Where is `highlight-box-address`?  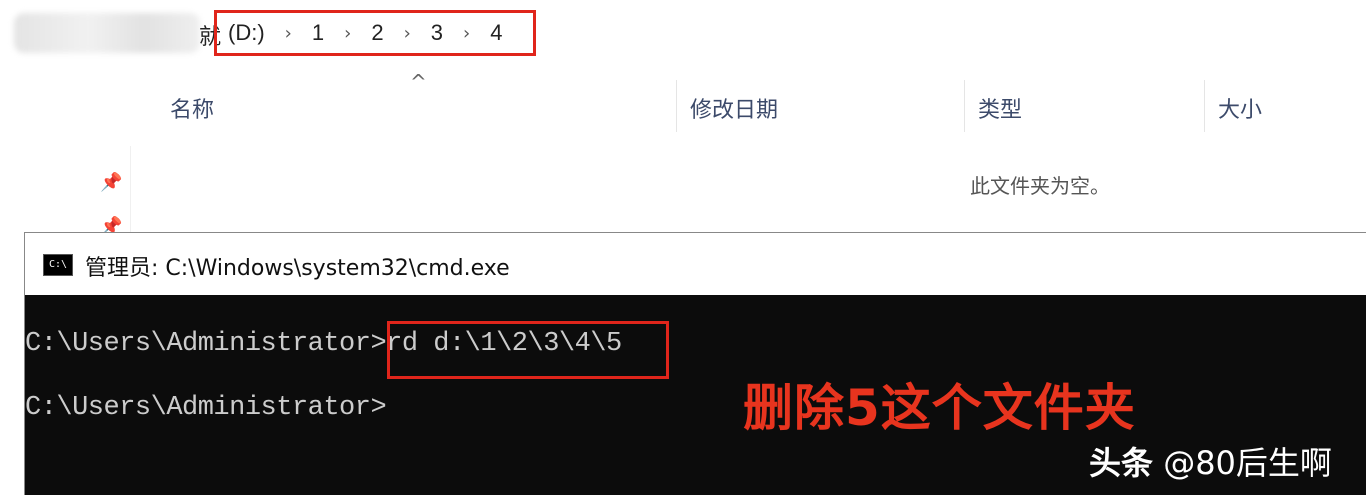
highlight-box-address is located at coordinates (375, 33).